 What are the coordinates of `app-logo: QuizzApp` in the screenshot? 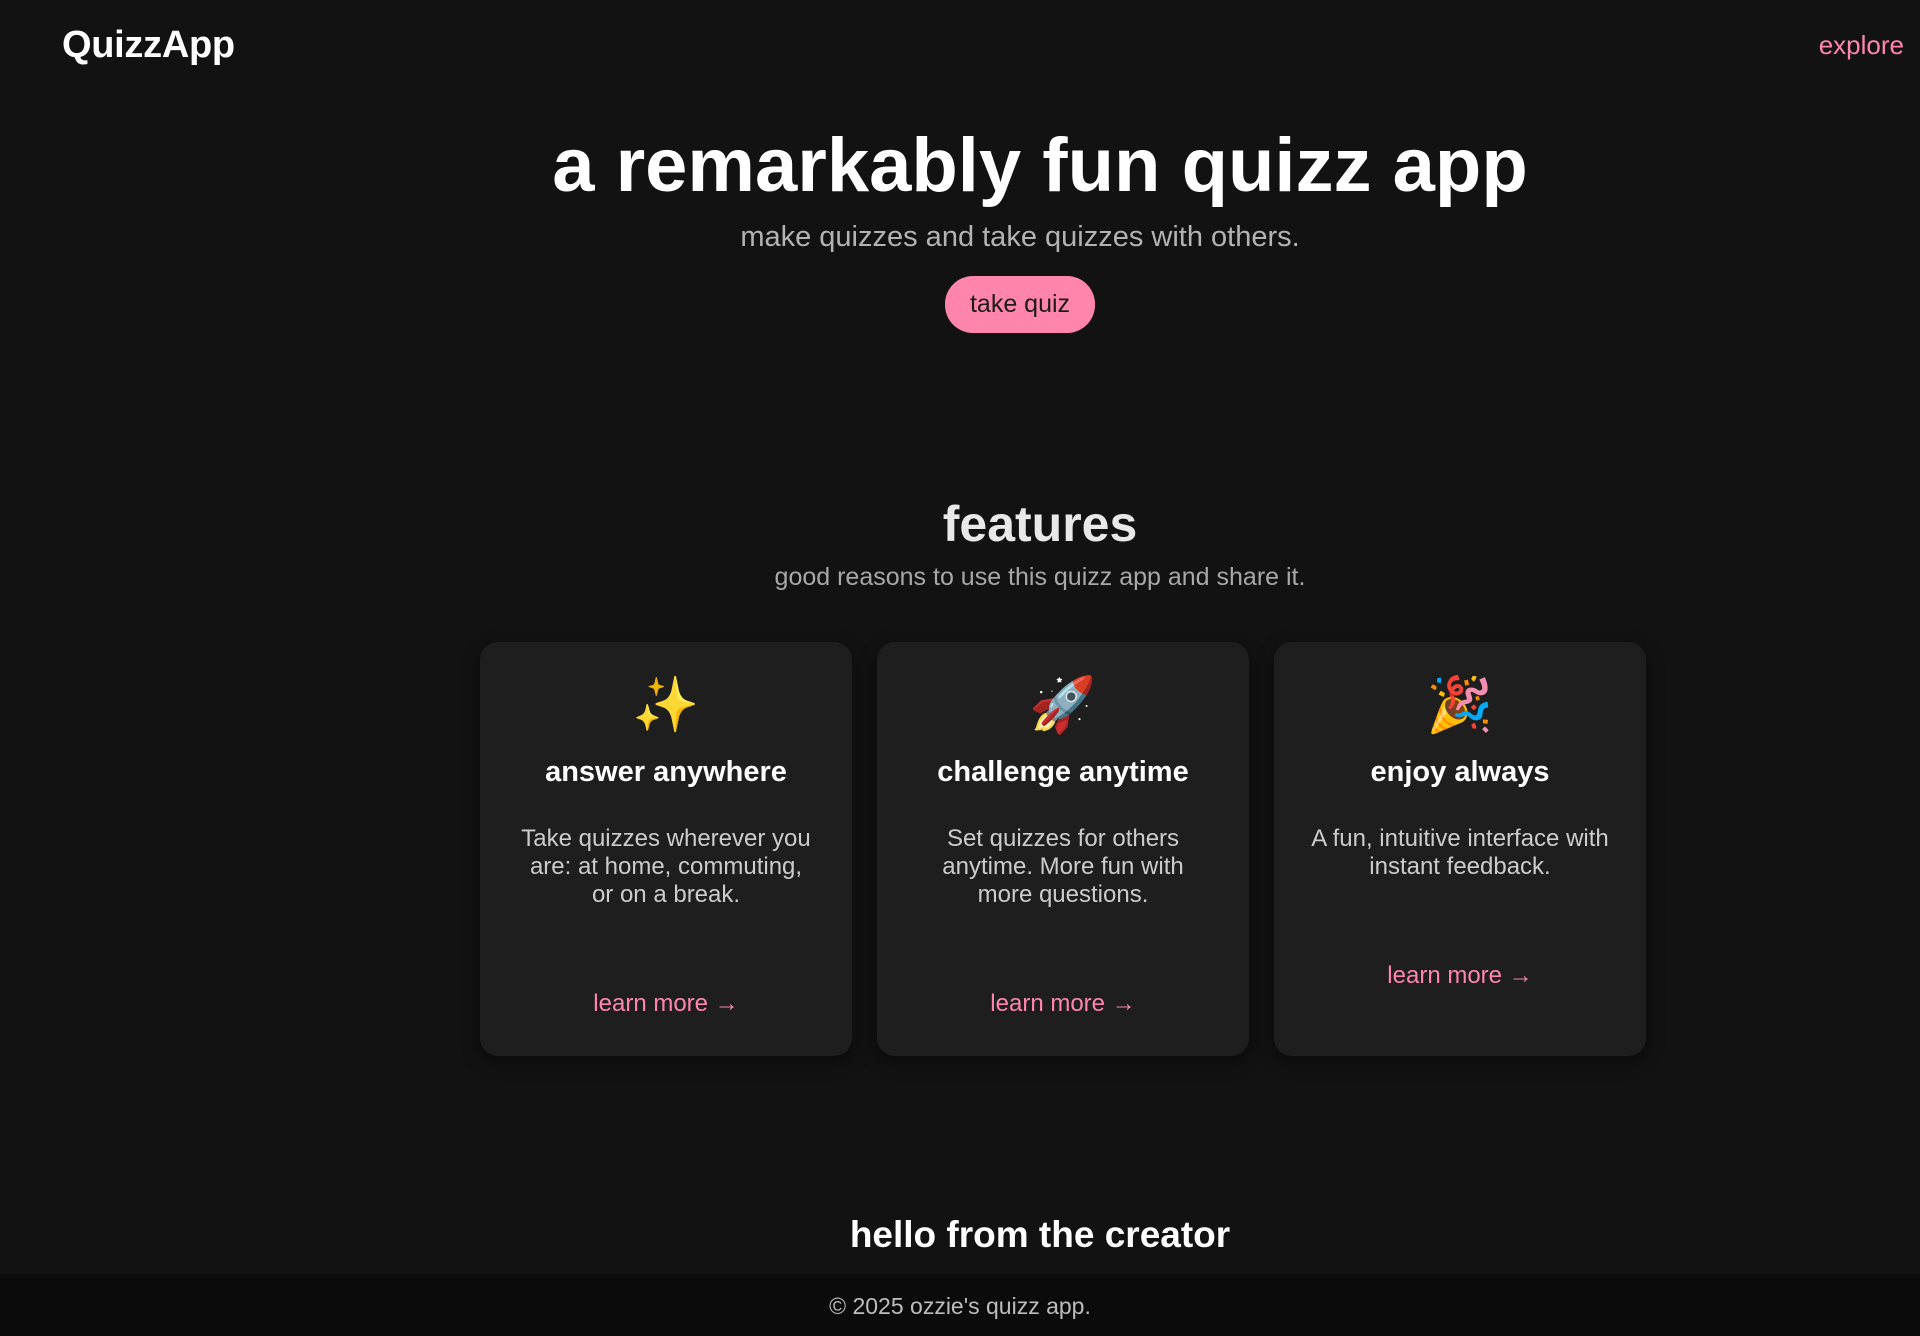 It's located at (148, 45).